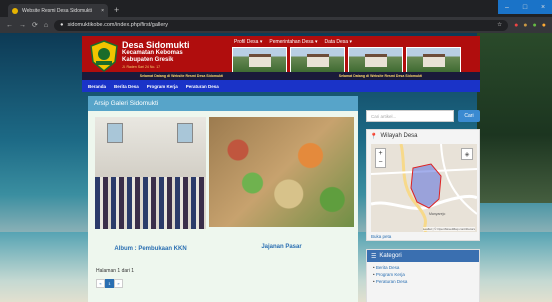  What do you see at coordinates (514, 118) in the screenshot?
I see `background-island` at bounding box center [514, 118].